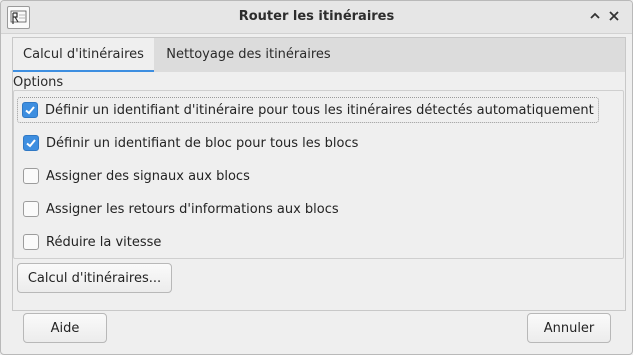 Image resolution: width=633 pixels, height=355 pixels. What do you see at coordinates (65, 328) in the screenshot?
I see `help-button: Aide` at bounding box center [65, 328].